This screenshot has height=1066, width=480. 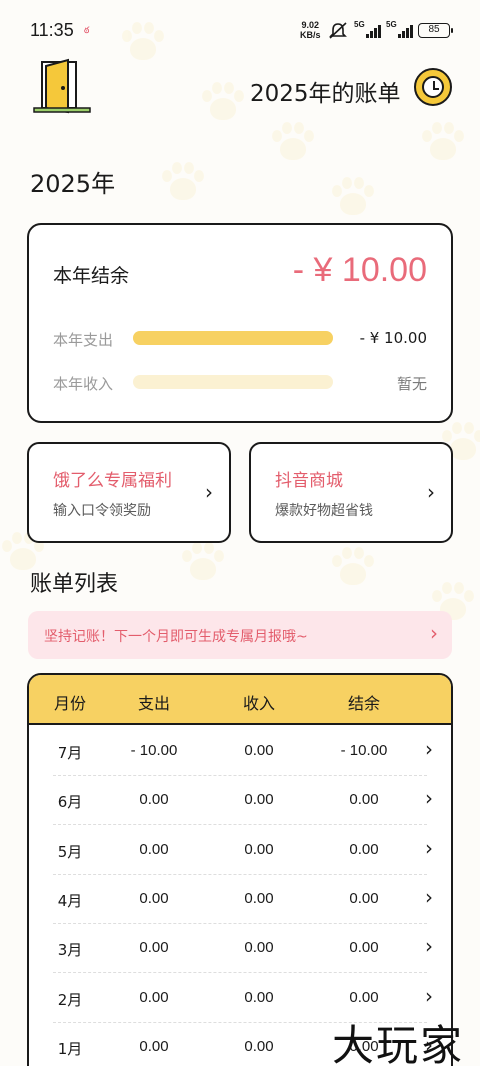 What do you see at coordinates (70, 753) in the screenshot?
I see `cell-month: 7月` at bounding box center [70, 753].